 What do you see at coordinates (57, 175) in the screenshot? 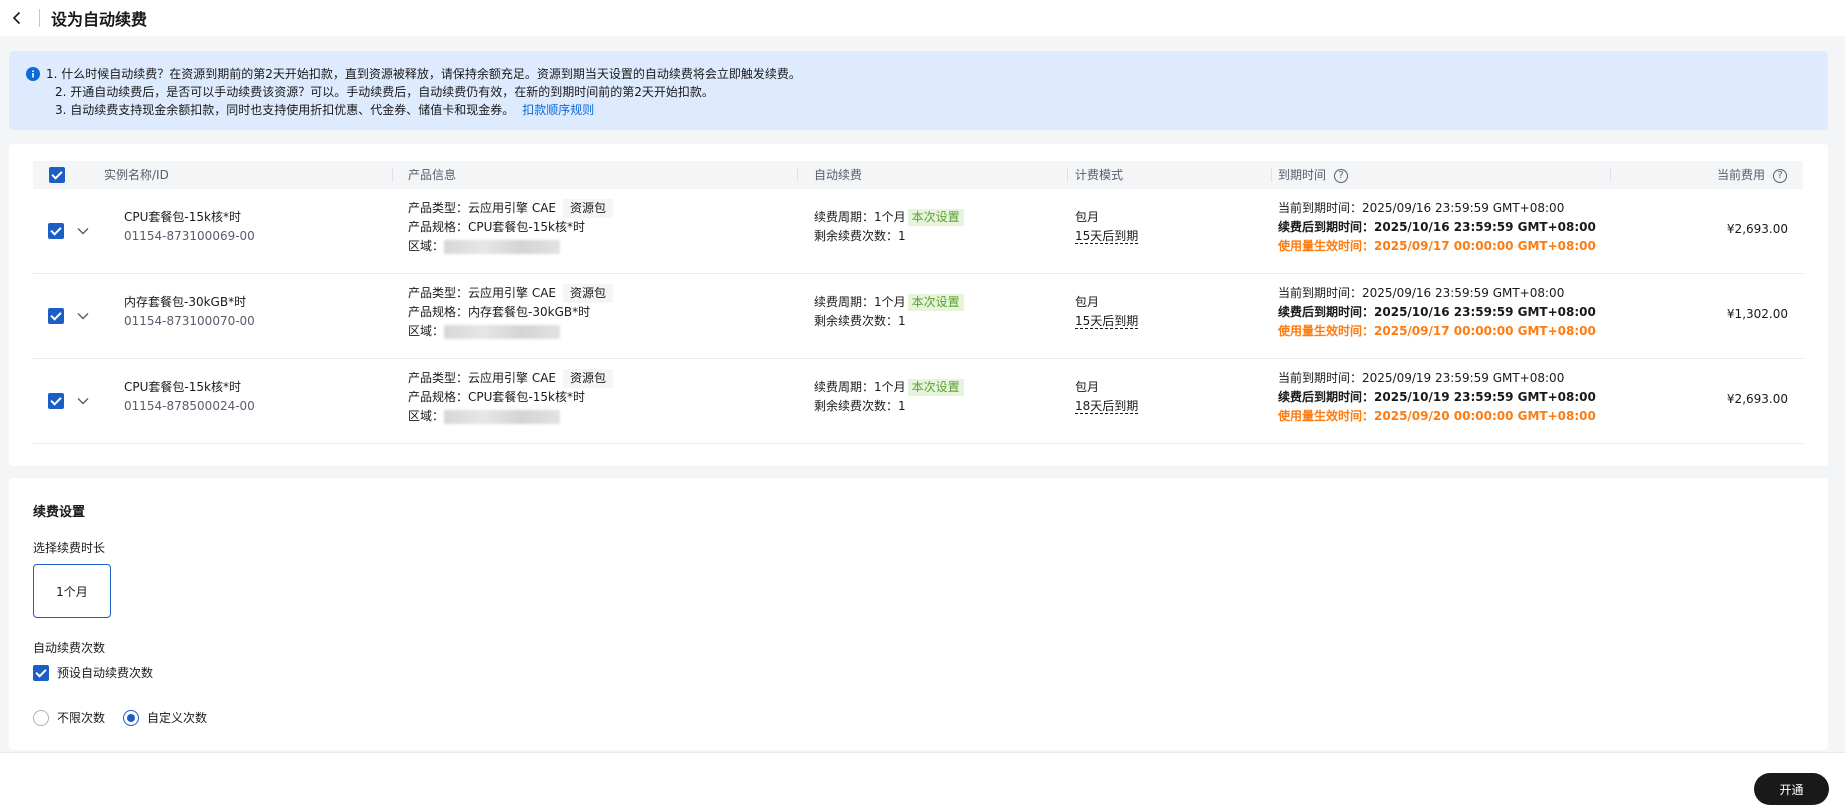
I see `select-all-checkbox` at bounding box center [57, 175].